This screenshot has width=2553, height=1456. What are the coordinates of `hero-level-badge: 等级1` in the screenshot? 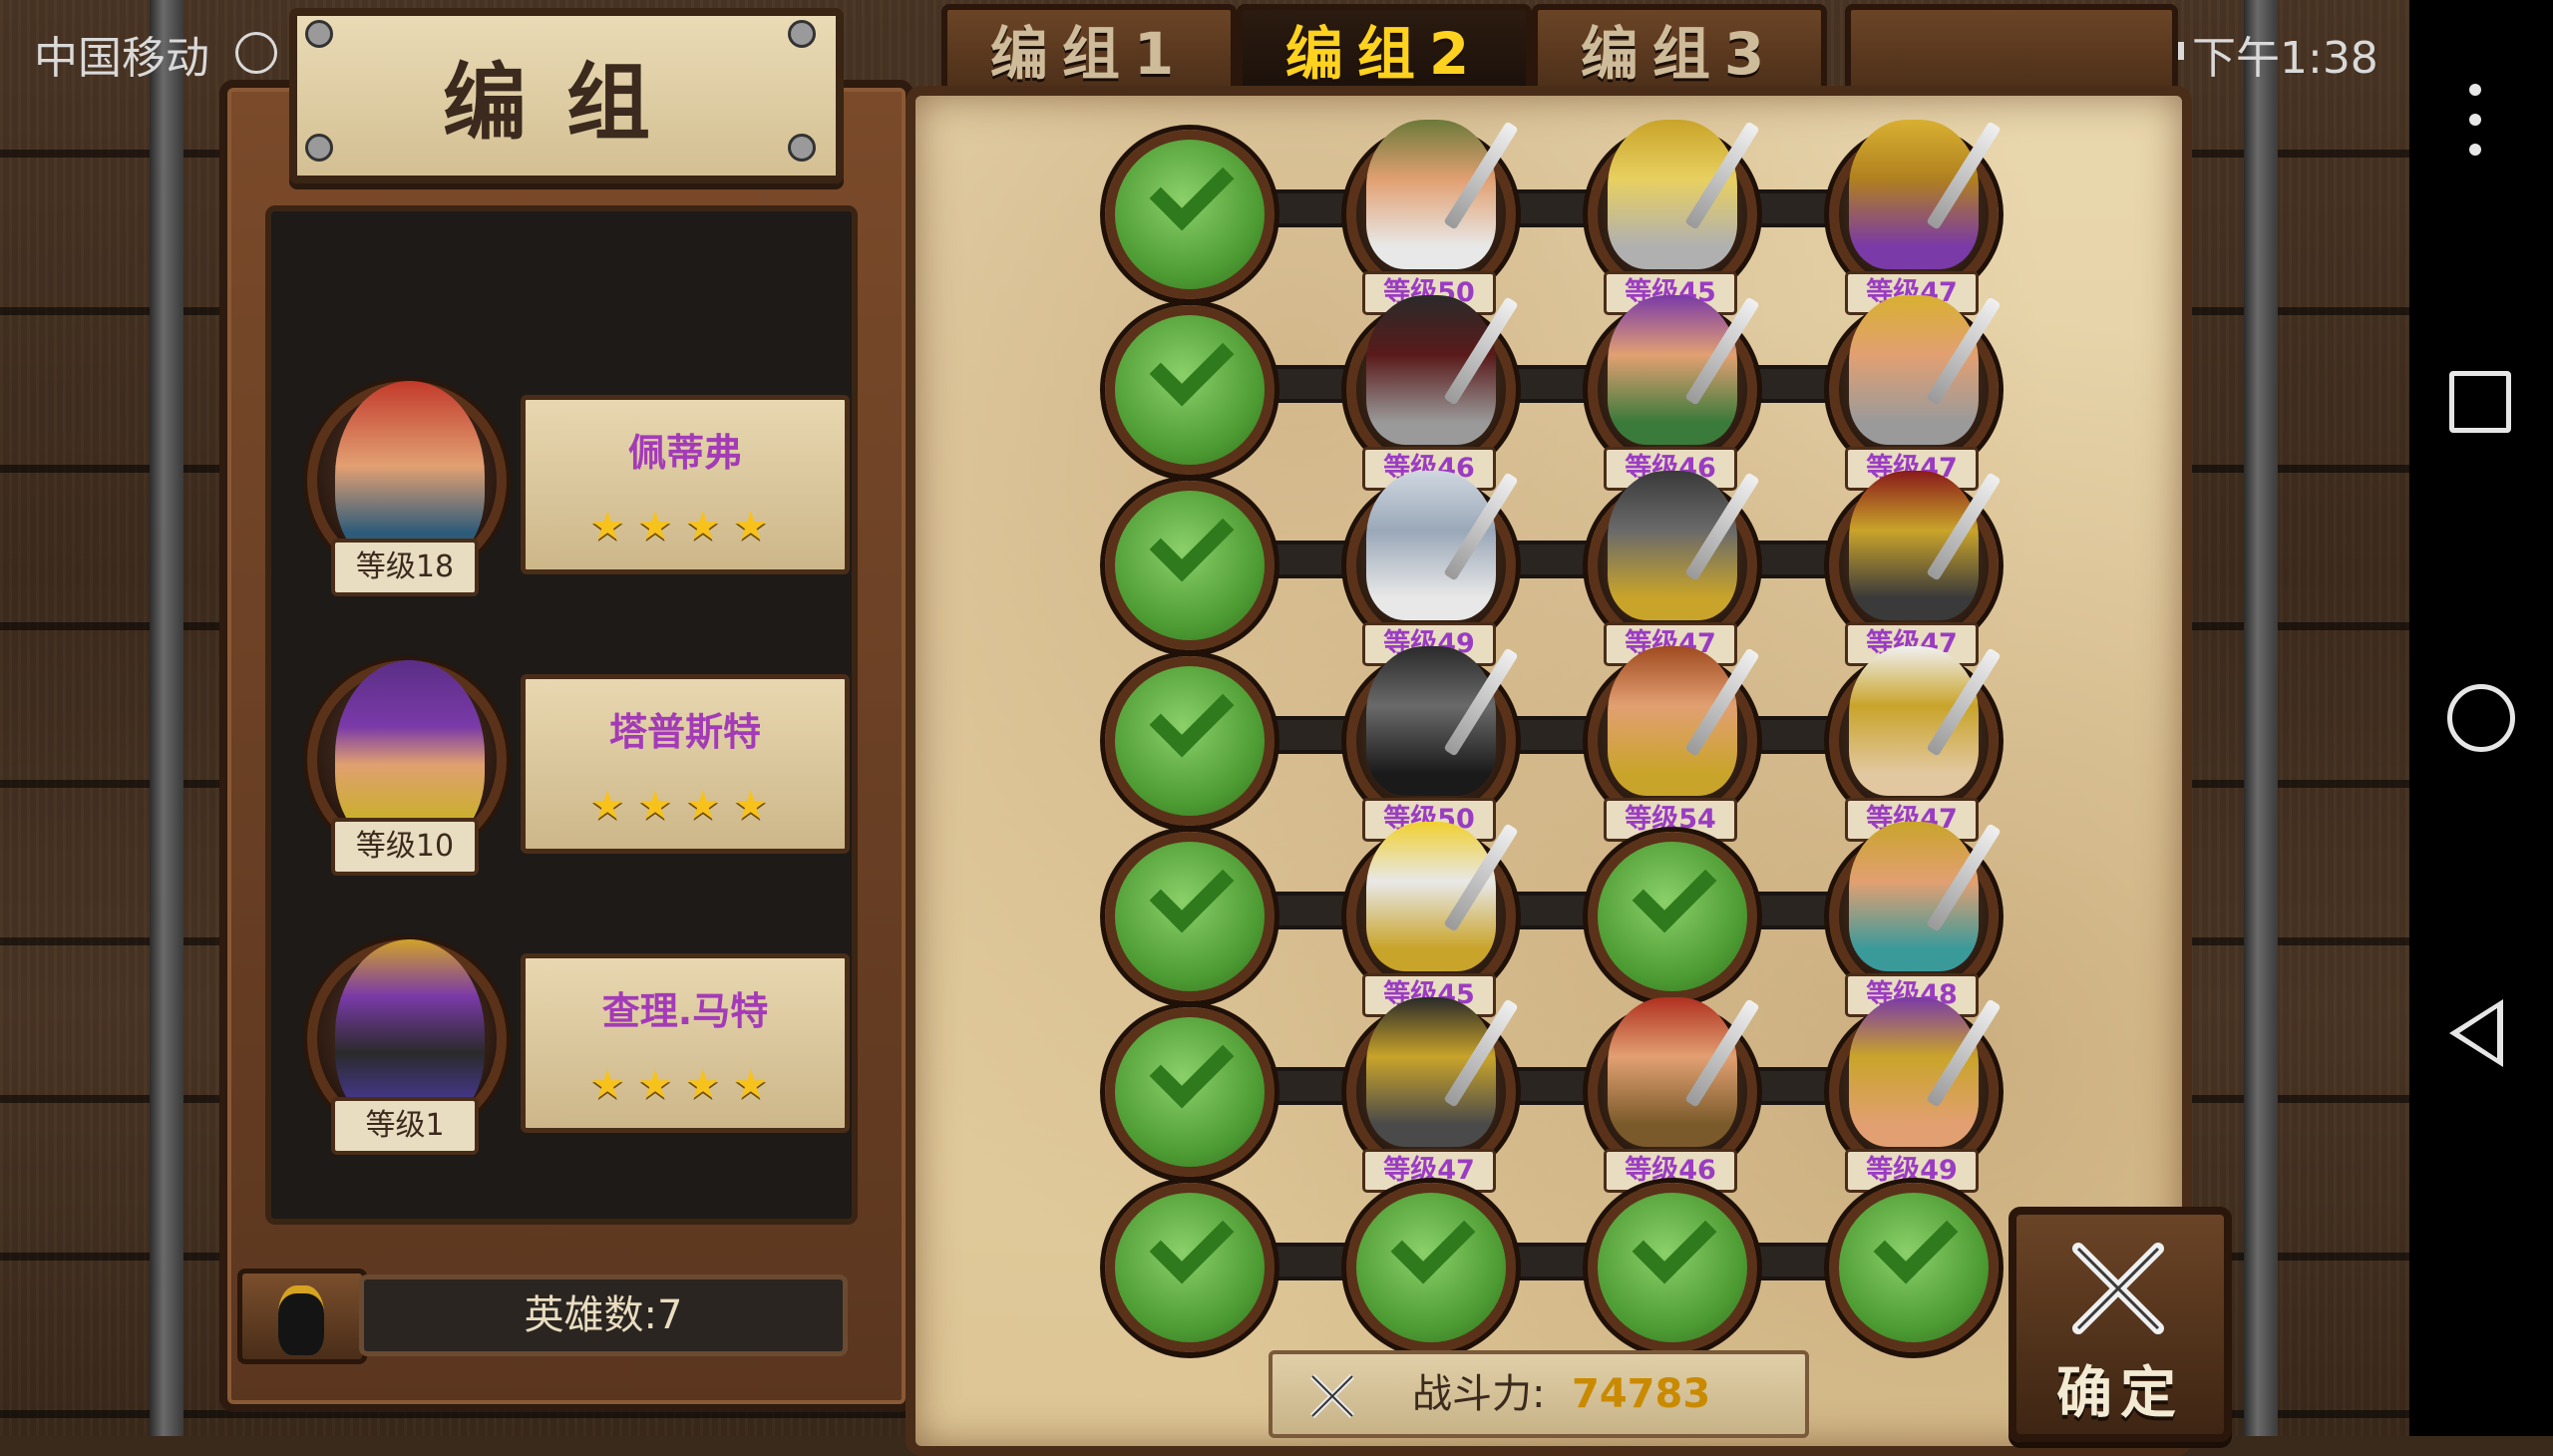 It's located at (405, 1126).